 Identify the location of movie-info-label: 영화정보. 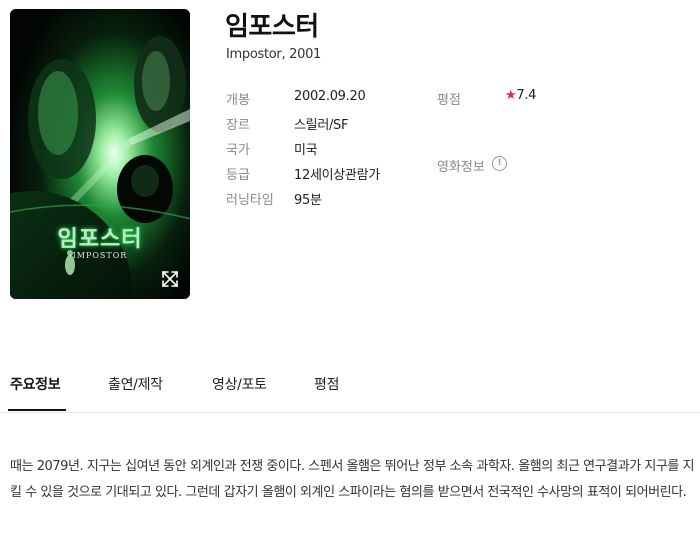
(461, 167).